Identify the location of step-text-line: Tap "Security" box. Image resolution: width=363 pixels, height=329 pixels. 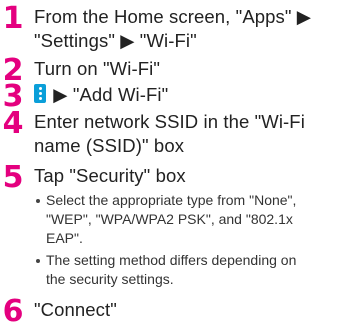
(110, 175).